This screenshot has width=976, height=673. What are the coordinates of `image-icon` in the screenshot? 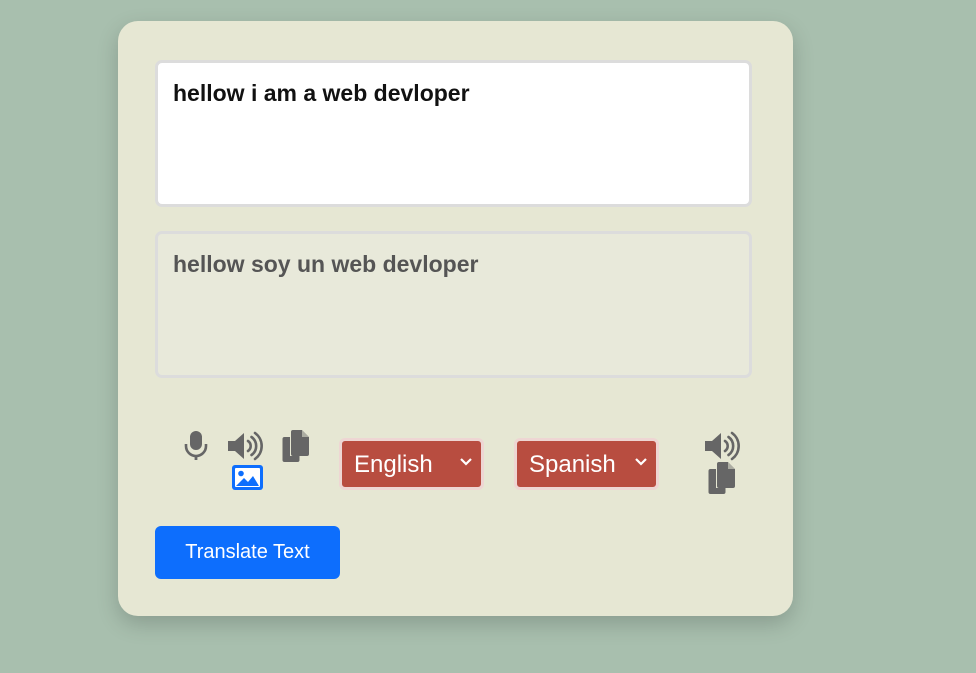 It's located at (247, 477).